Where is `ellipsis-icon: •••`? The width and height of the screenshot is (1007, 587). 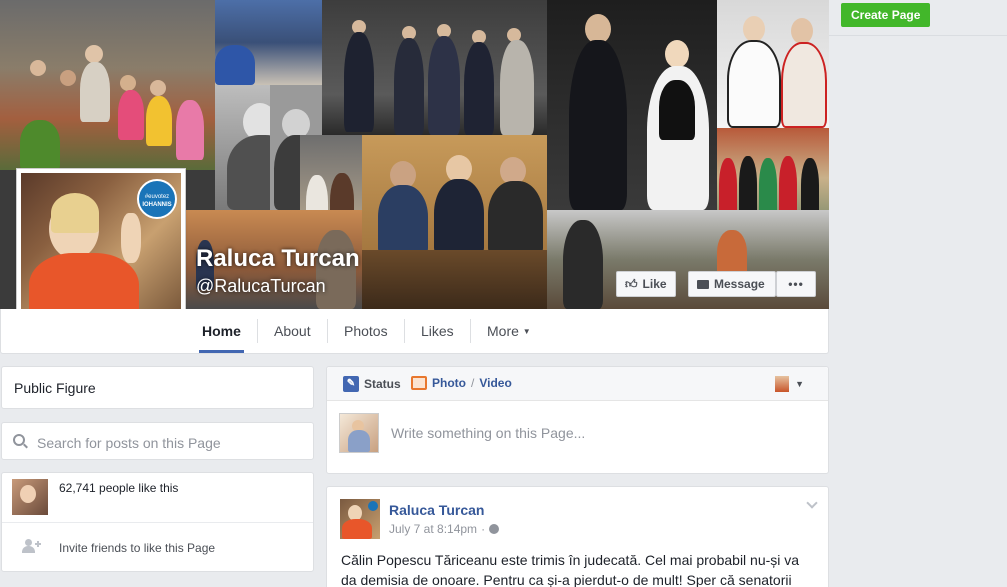
ellipsis-icon: ••• is located at coordinates (796, 284).